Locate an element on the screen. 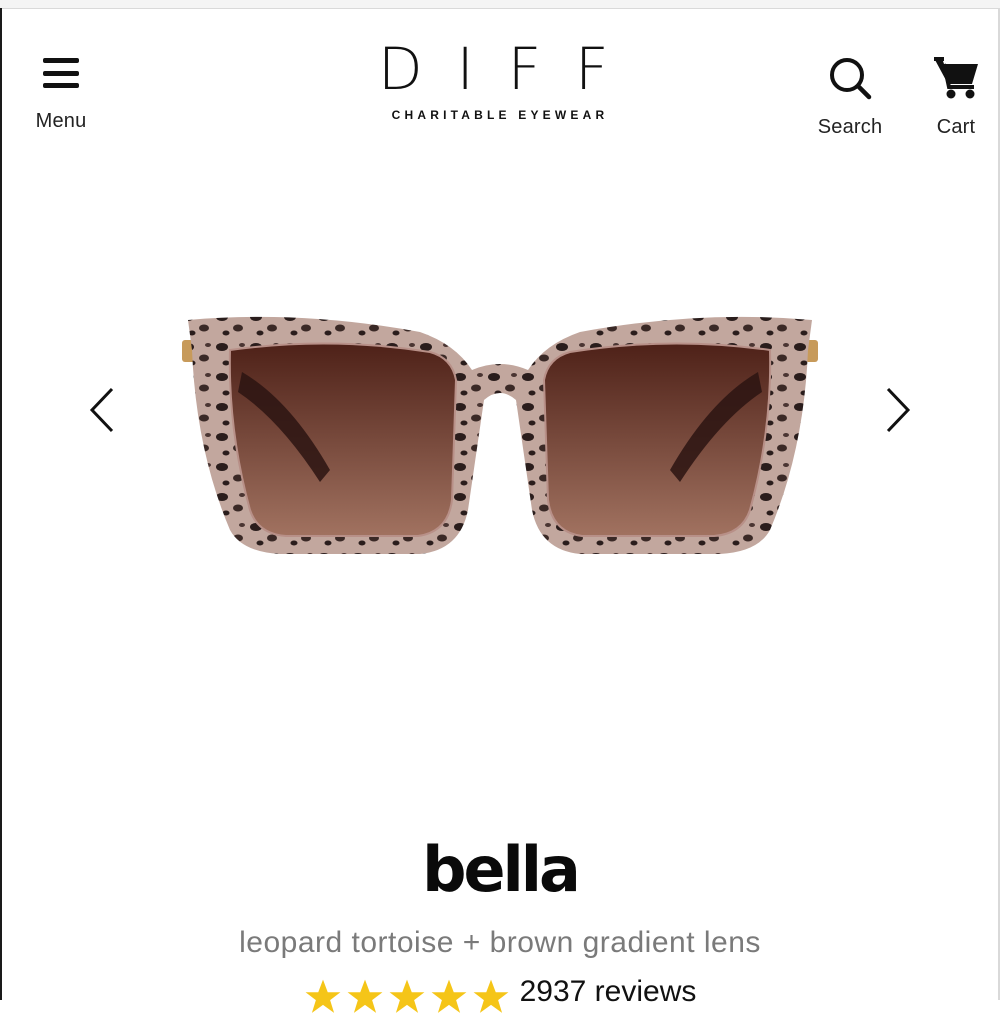  cart-label: Cart is located at coordinates (956, 127).